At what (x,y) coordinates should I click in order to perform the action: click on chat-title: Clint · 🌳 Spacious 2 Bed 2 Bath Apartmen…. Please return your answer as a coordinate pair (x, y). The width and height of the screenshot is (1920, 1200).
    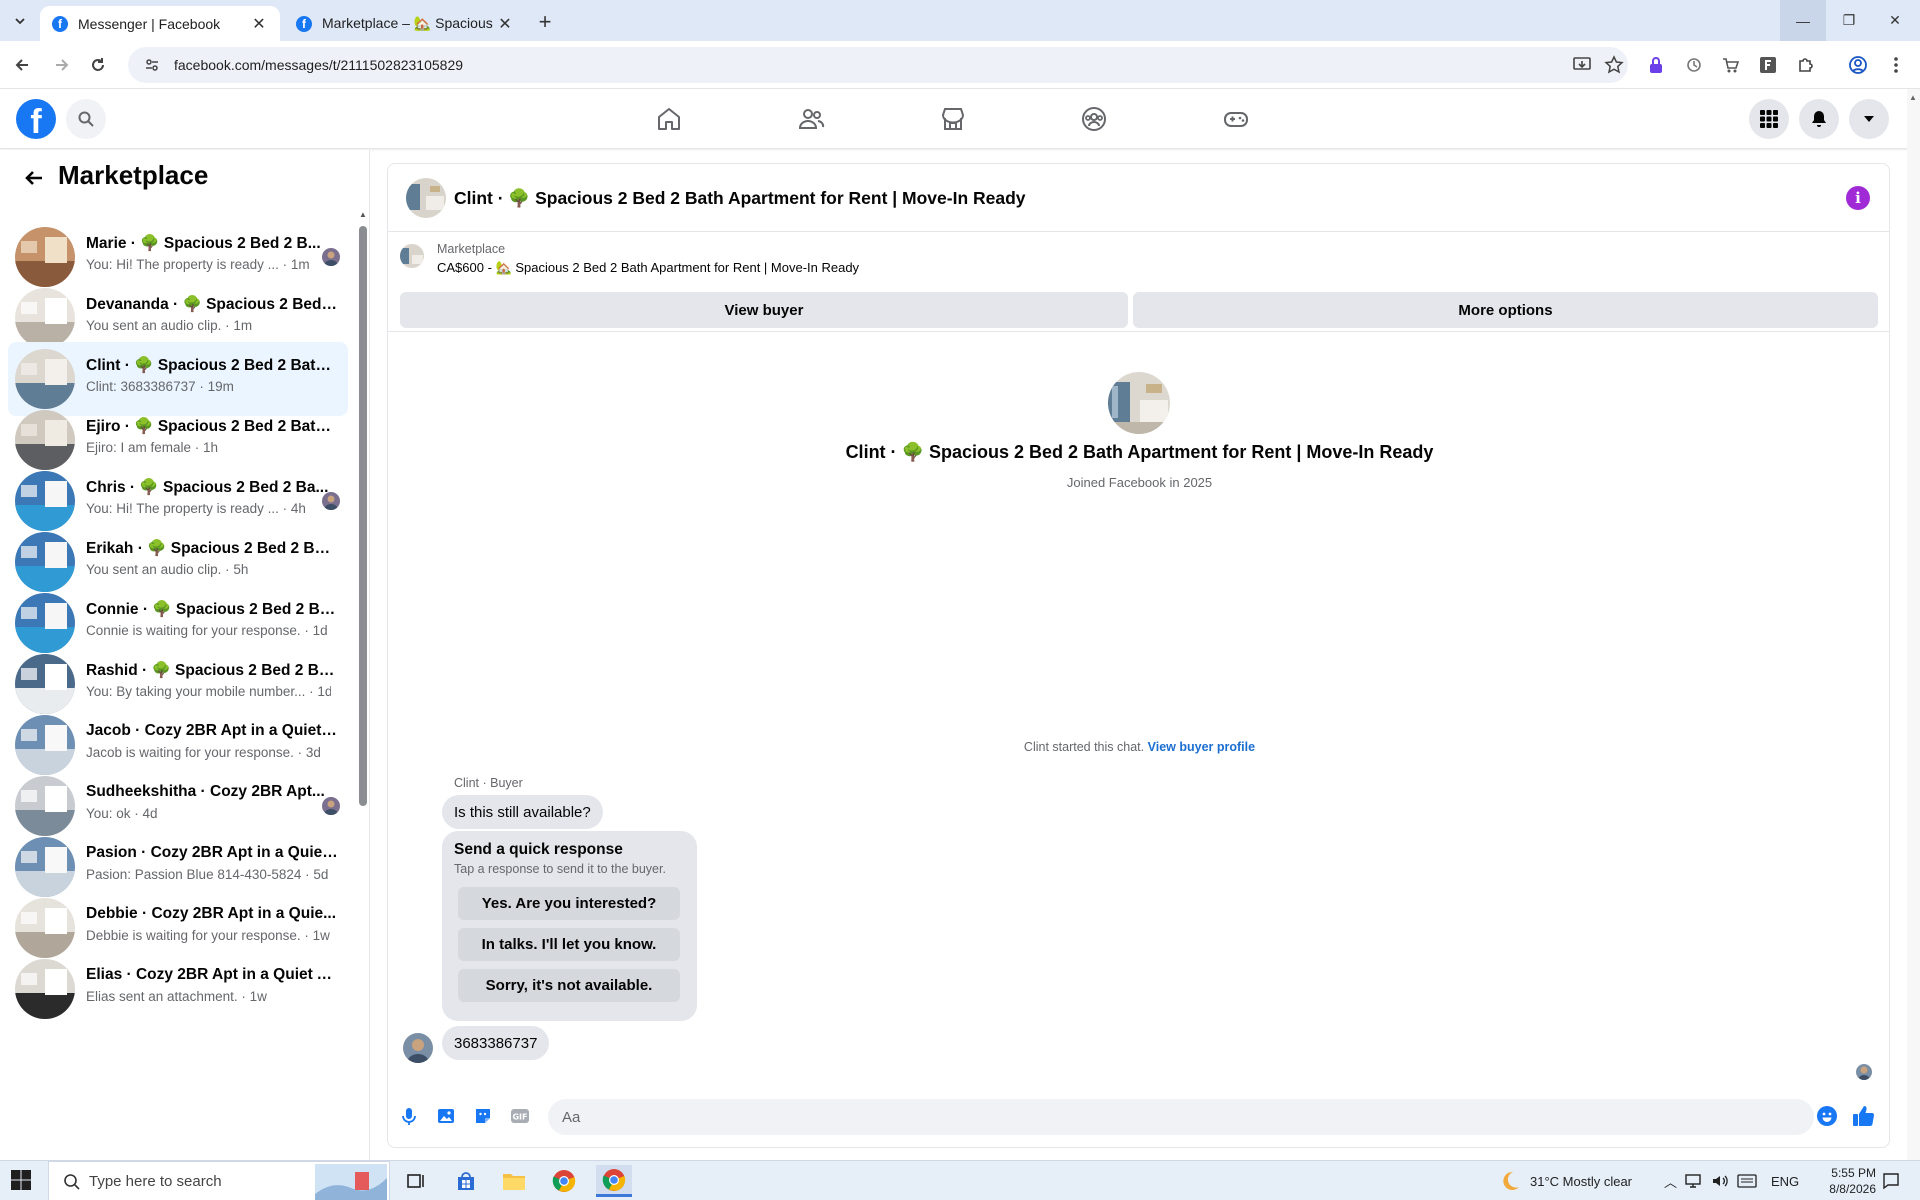
    Looking at the image, I should click on (740, 198).